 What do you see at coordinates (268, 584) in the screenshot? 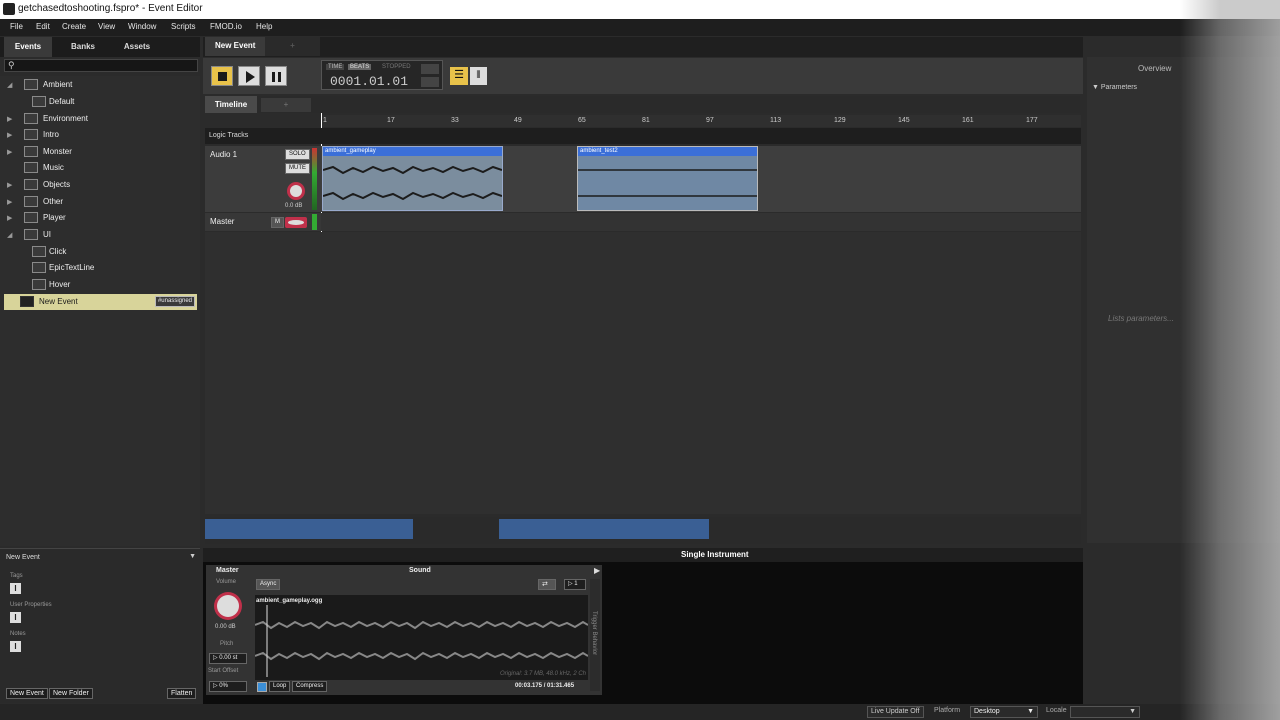
I see `async-button: Async` at bounding box center [268, 584].